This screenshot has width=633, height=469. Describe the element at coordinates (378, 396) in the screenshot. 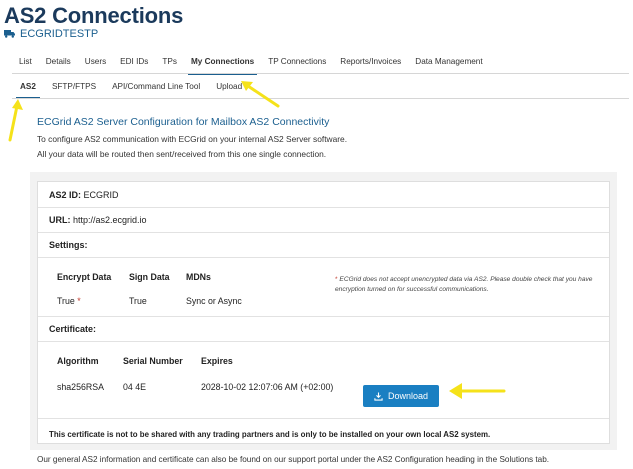

I see `download-icon` at that location.